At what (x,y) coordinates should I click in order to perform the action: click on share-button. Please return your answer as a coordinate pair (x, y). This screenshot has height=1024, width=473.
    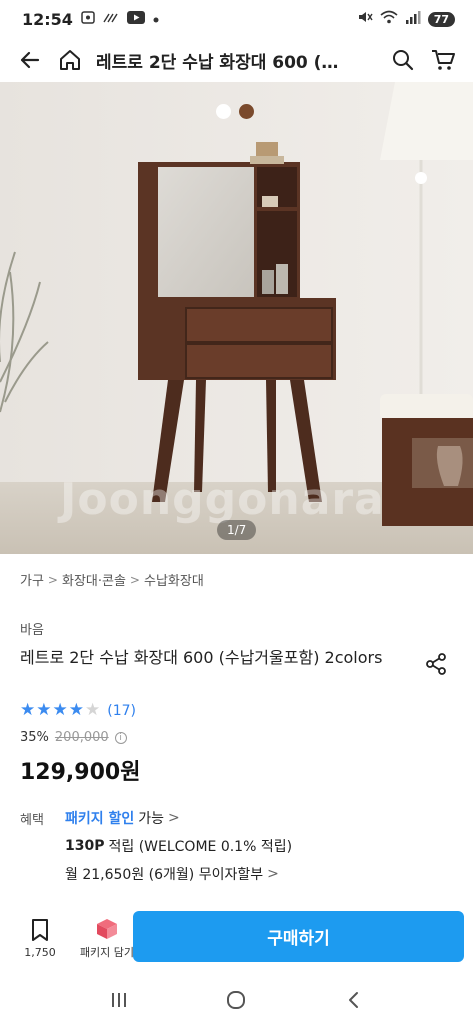
    Looking at the image, I should click on (436, 664).